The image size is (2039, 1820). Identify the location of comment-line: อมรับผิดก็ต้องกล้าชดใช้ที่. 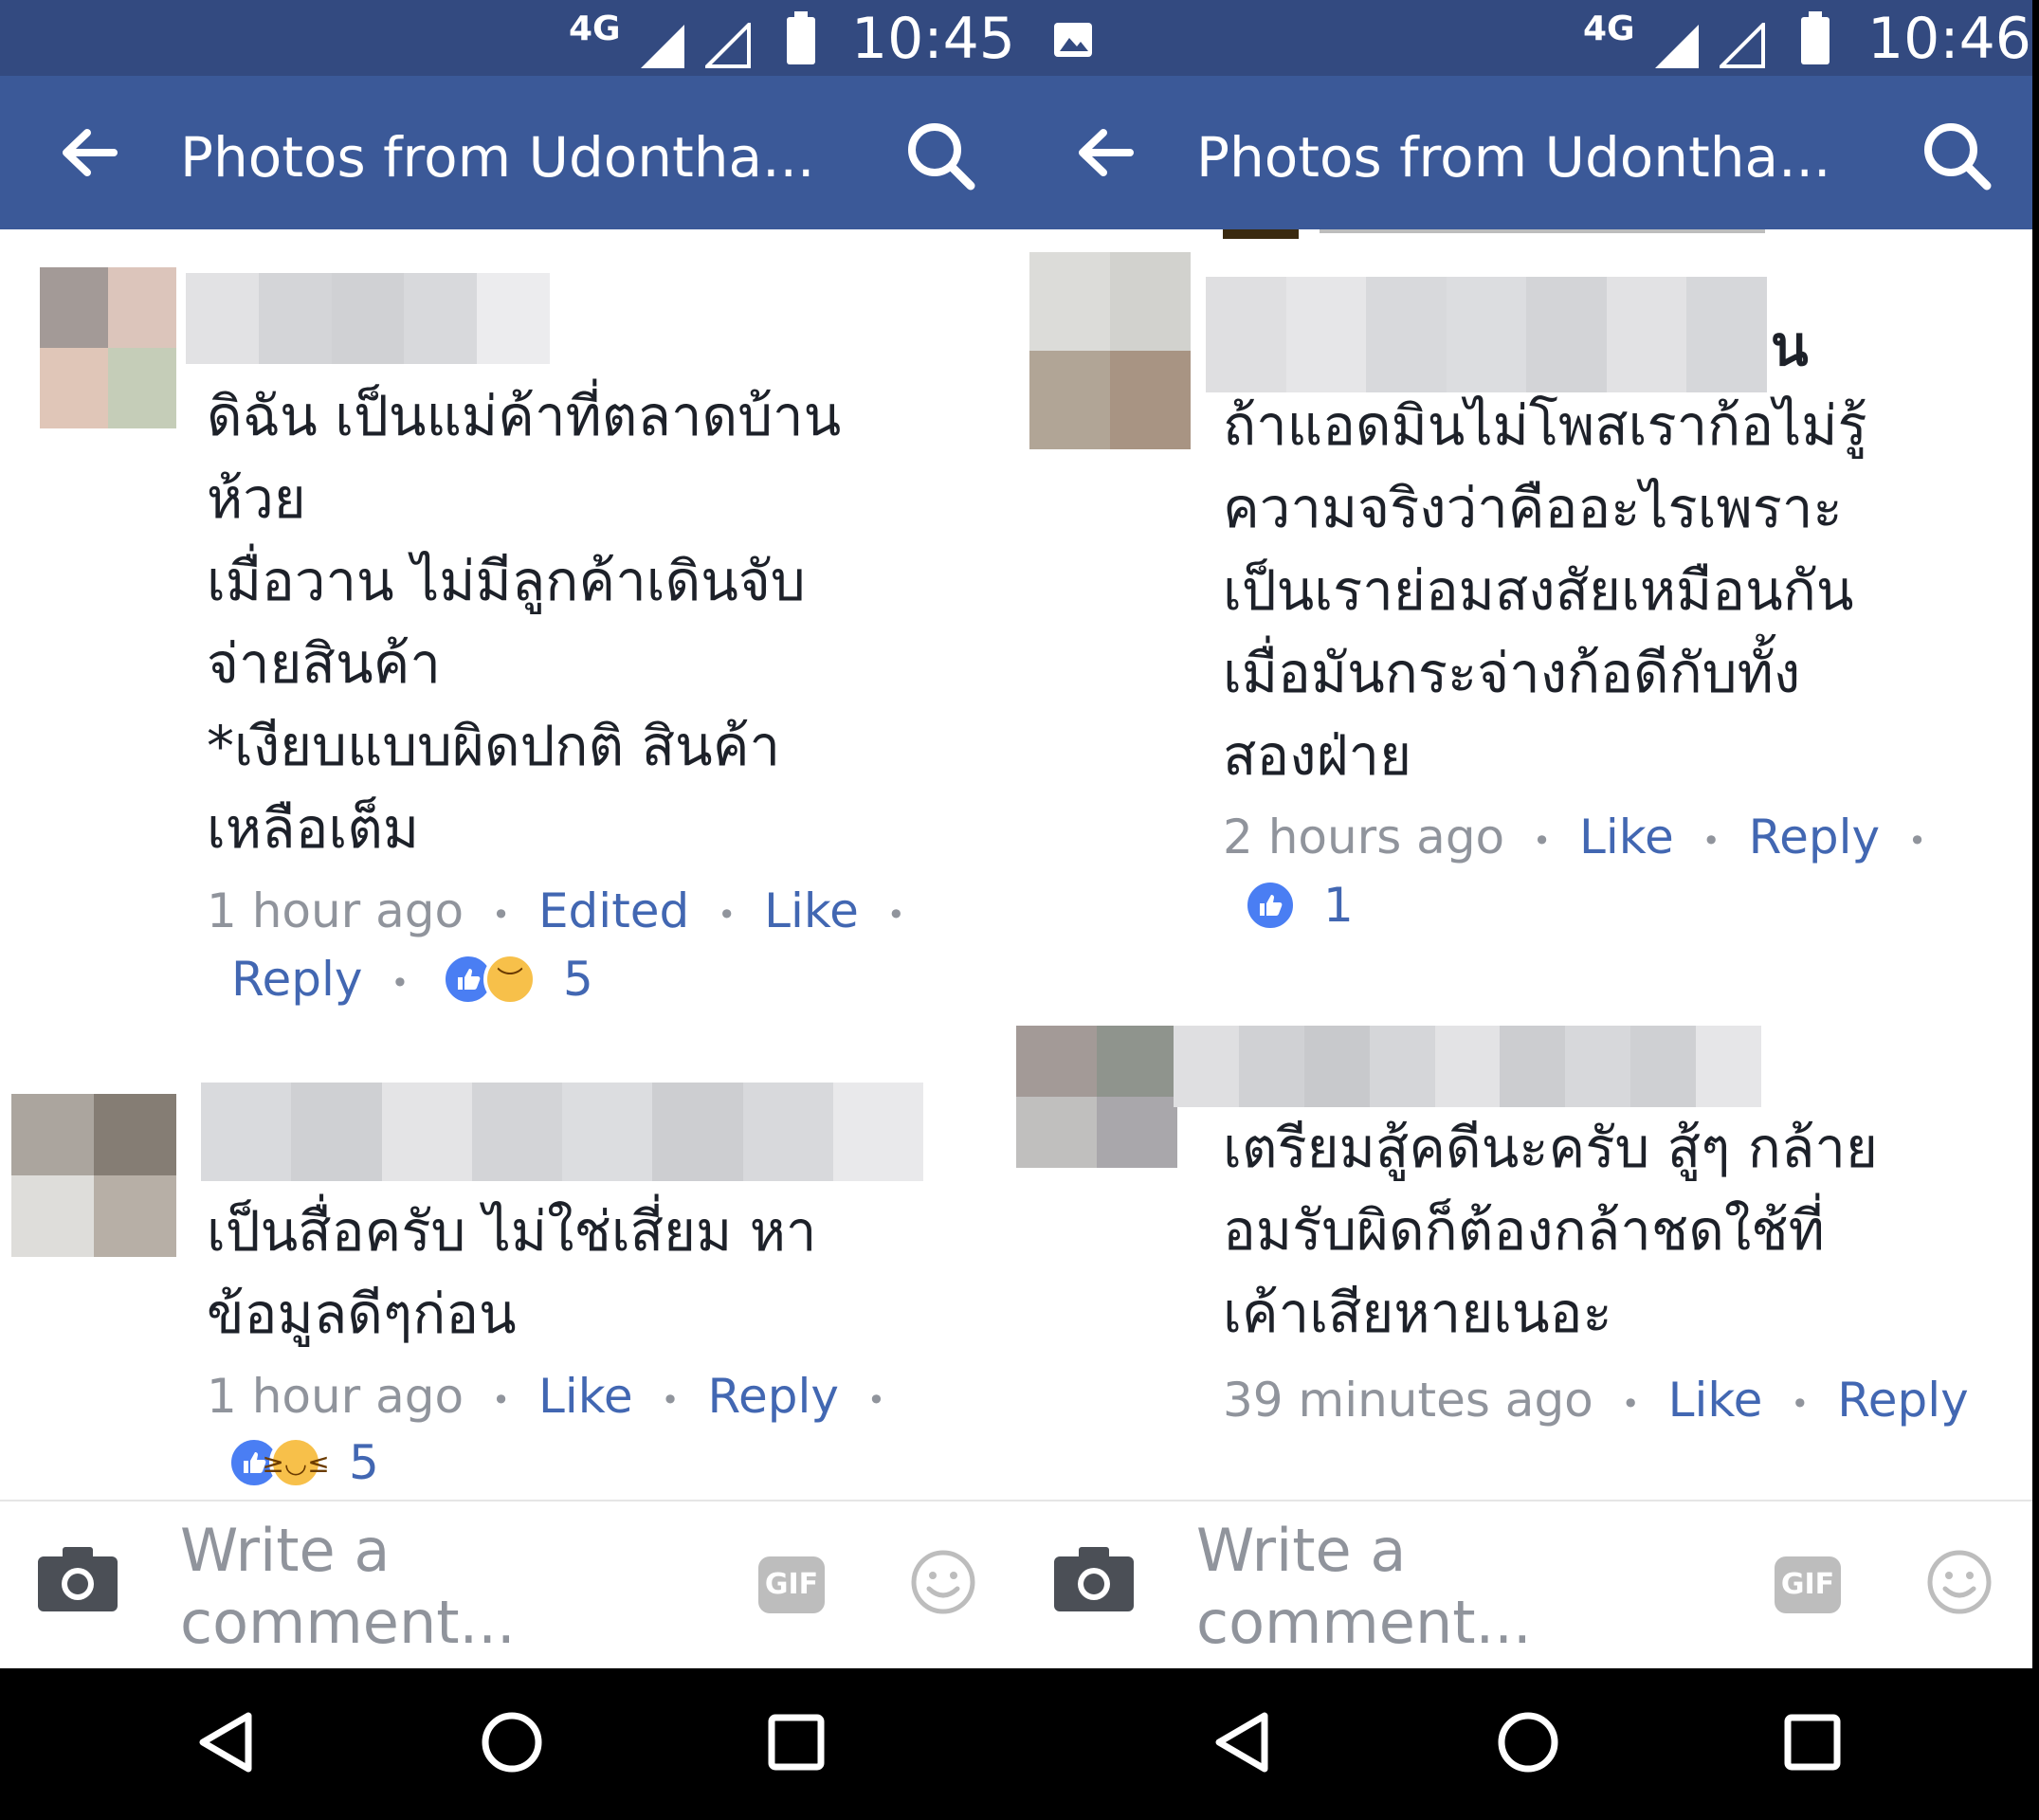
(1524, 1230).